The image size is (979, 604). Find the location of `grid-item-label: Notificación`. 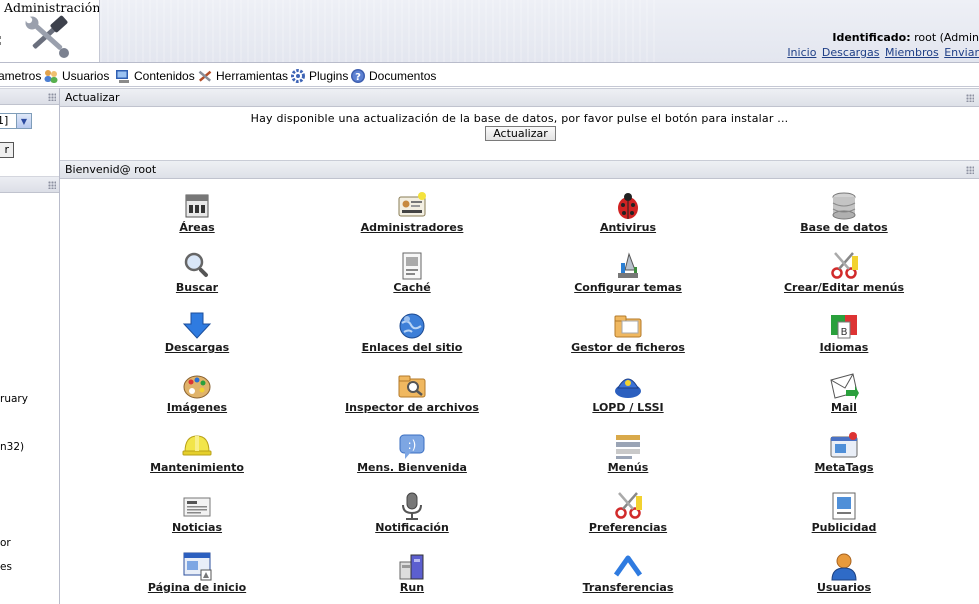

grid-item-label: Notificación is located at coordinates (412, 527).